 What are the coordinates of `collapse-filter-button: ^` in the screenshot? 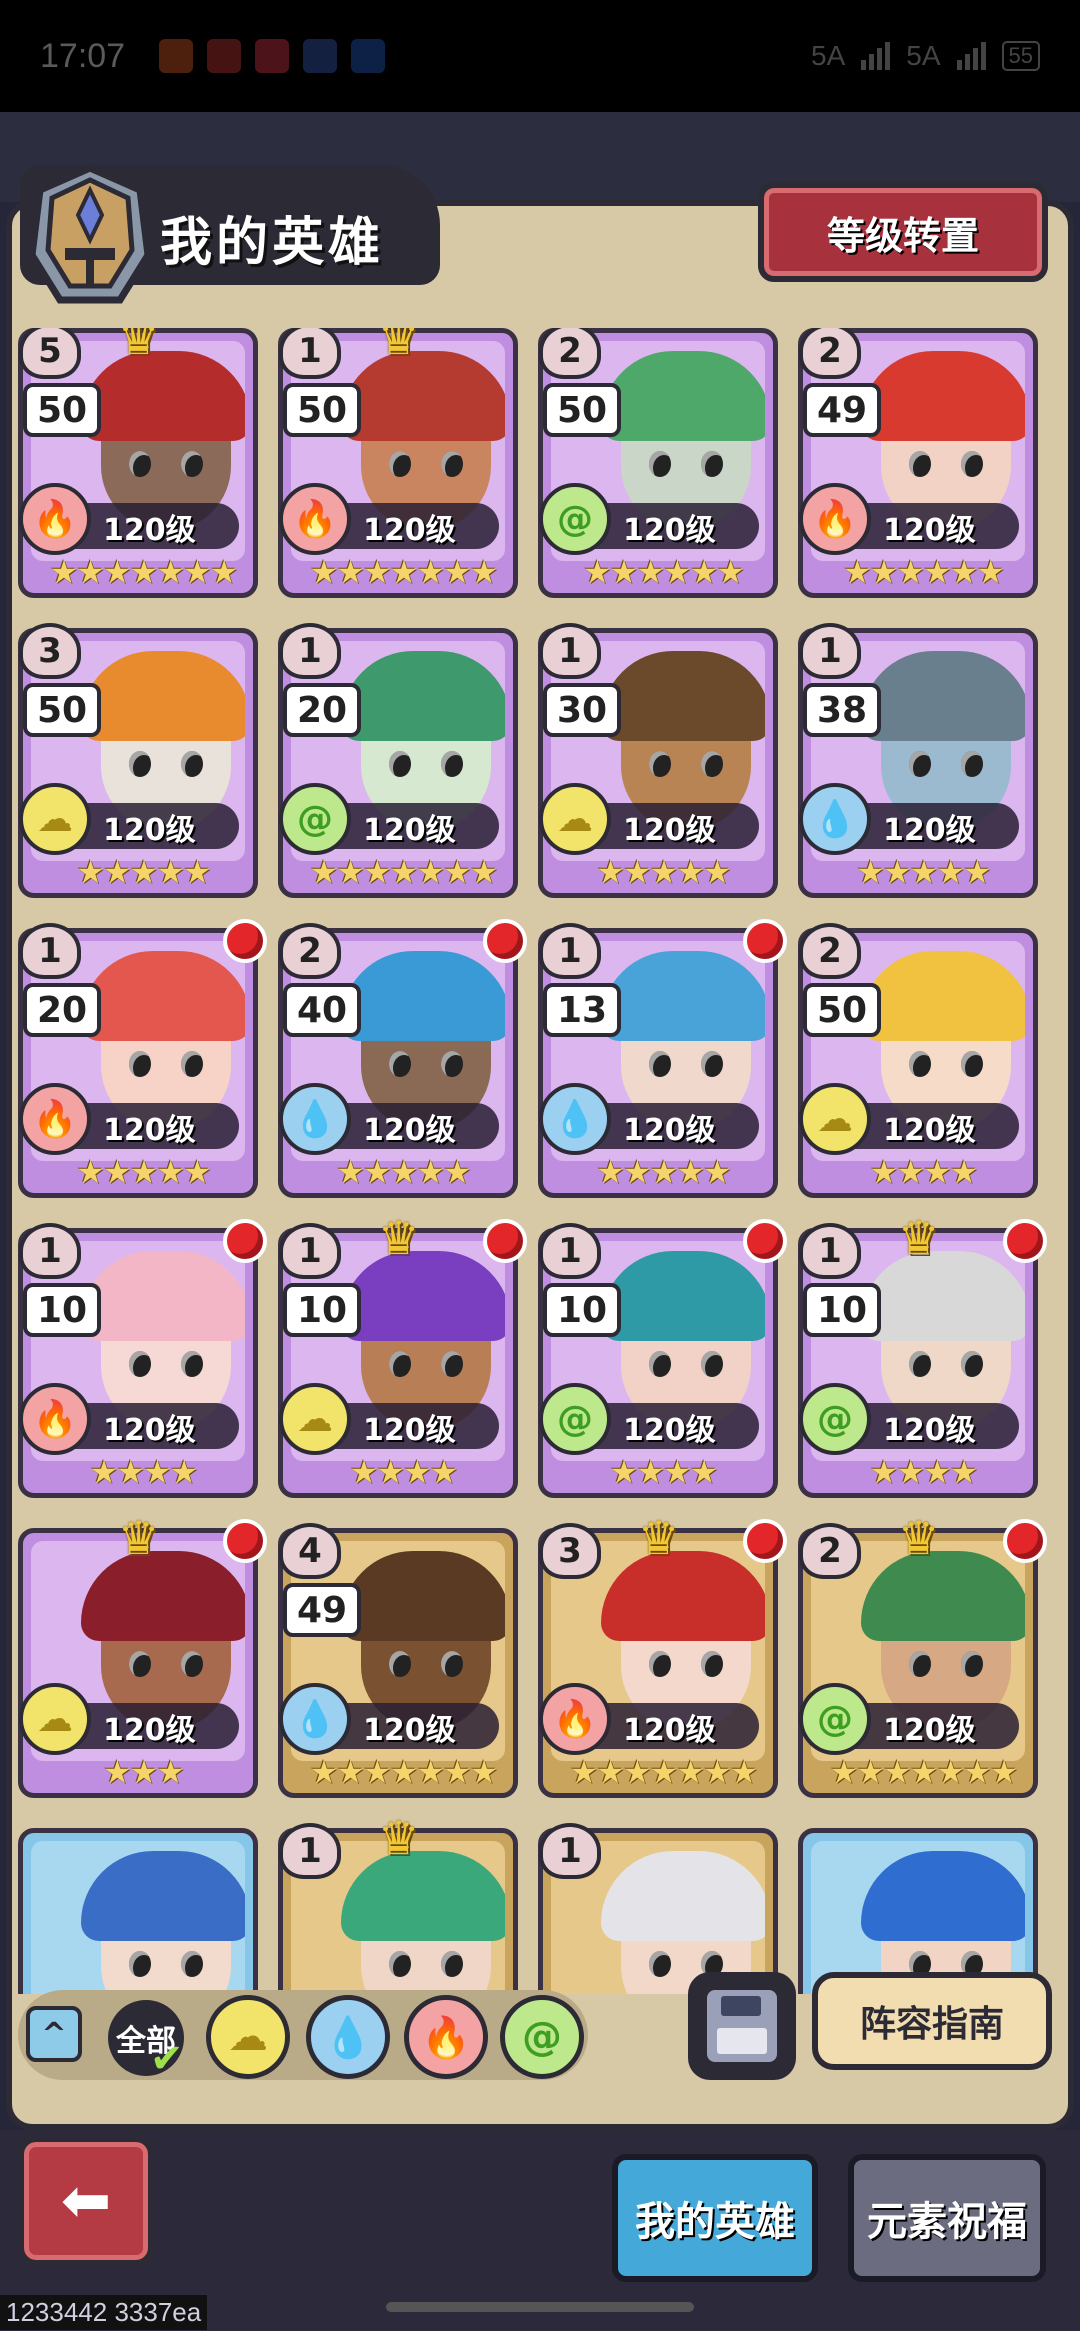 It's located at (54, 2034).